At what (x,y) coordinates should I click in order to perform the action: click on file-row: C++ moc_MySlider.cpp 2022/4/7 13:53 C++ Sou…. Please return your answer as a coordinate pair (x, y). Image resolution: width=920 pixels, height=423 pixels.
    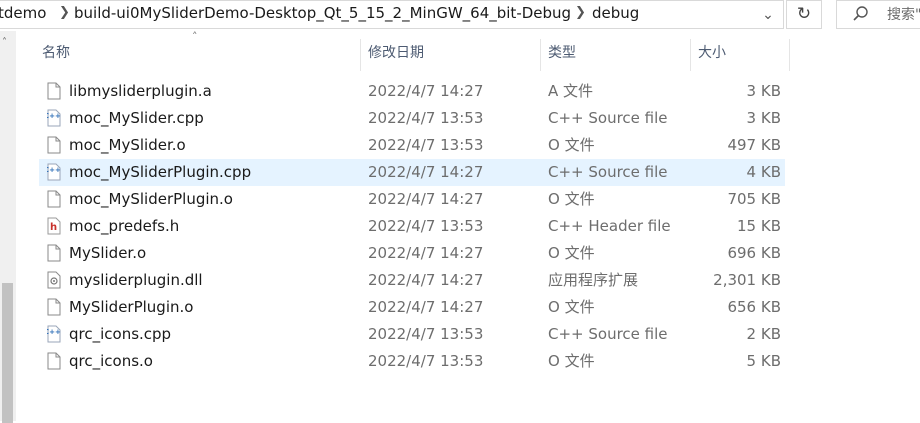
    Looking at the image, I should click on (412, 118).